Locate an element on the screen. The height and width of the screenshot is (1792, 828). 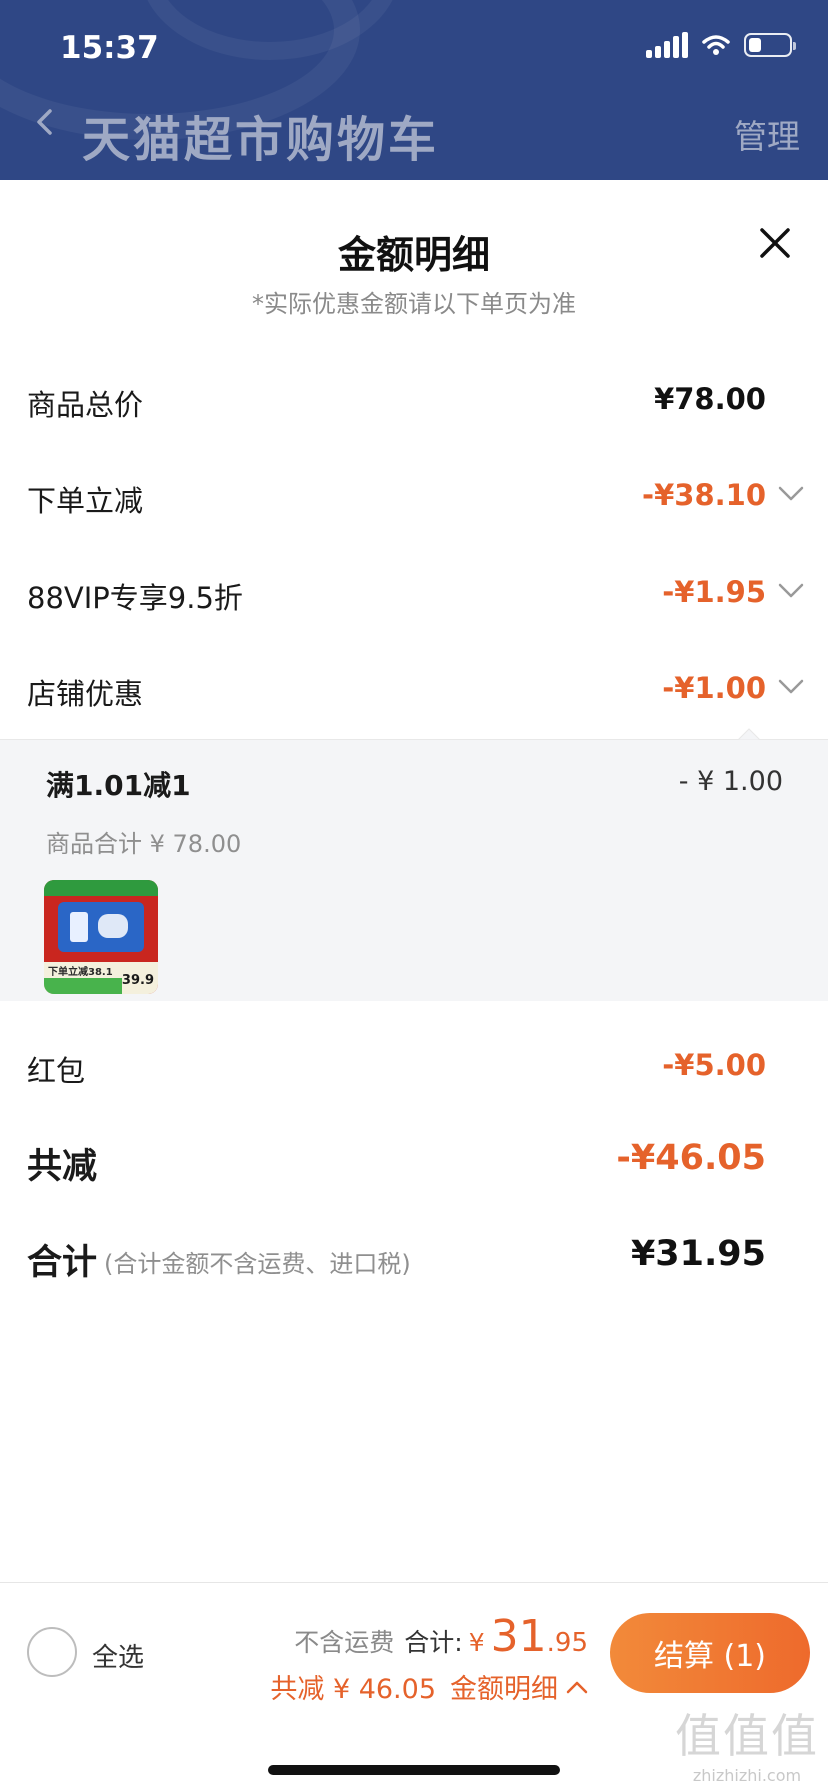
row-value: -¥38.10 is located at coordinates (704, 495).